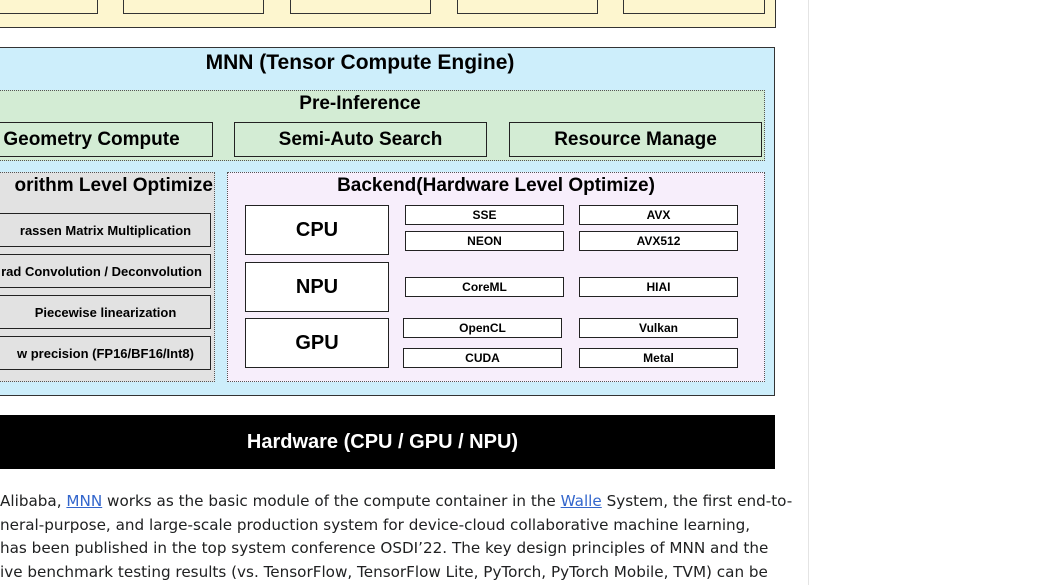  I want to click on mnn-title: MNN (Tensor Compute Engine), so click(360, 62).